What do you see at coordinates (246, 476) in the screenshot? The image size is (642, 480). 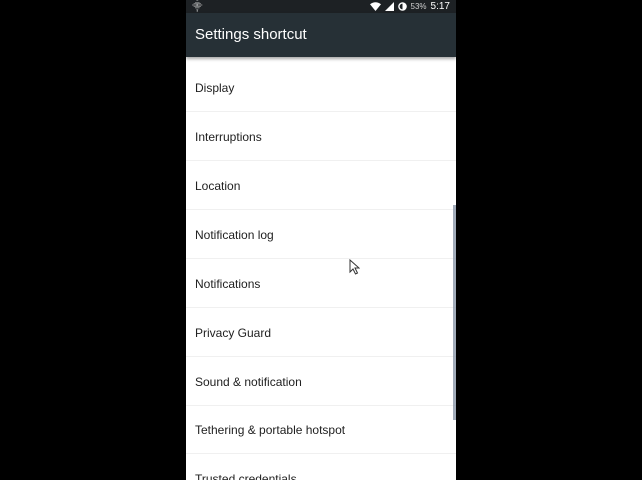 I see `list-item-label: Trusted credentials` at bounding box center [246, 476].